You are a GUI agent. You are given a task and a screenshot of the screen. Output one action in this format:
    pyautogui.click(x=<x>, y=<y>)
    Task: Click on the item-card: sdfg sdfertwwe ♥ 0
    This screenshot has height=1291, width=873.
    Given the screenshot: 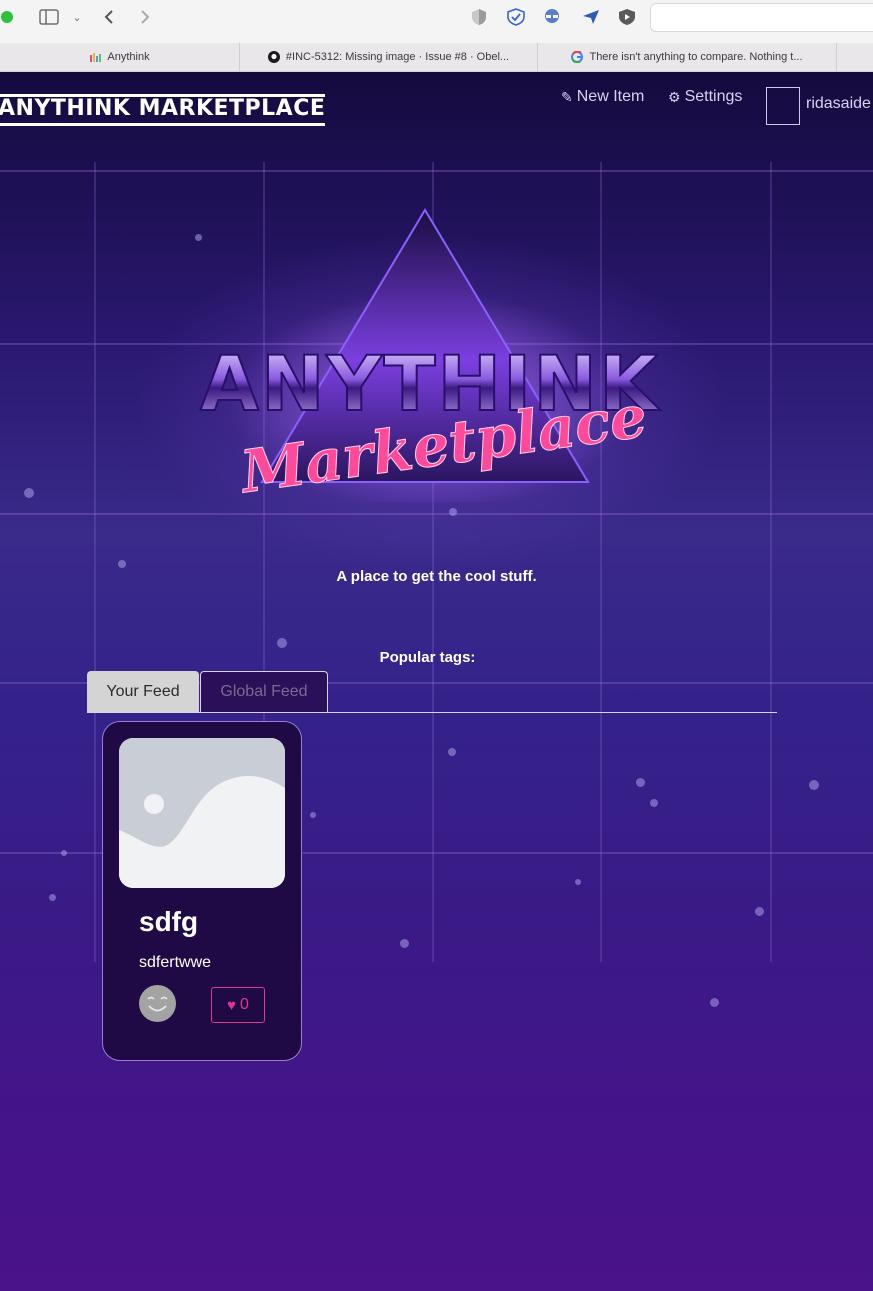 What is the action you would take?
    pyautogui.click(x=202, y=891)
    